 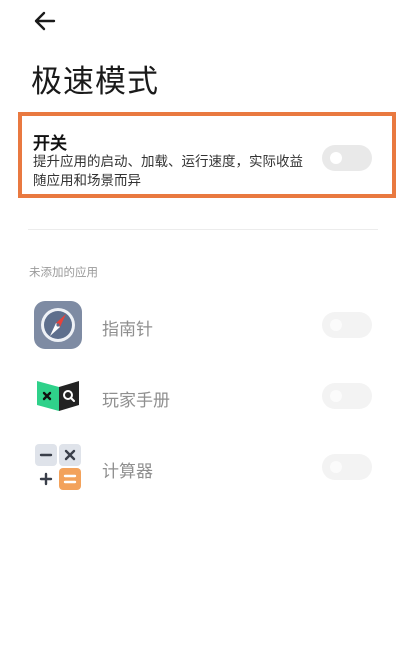 What do you see at coordinates (347, 396) in the screenshot?
I see `app-toggle-game-handbook` at bounding box center [347, 396].